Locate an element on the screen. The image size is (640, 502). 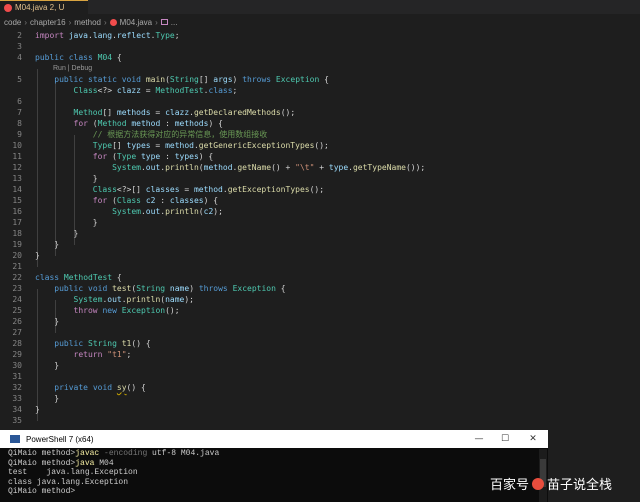
line-number: 11 is located at coordinates (17, 156).